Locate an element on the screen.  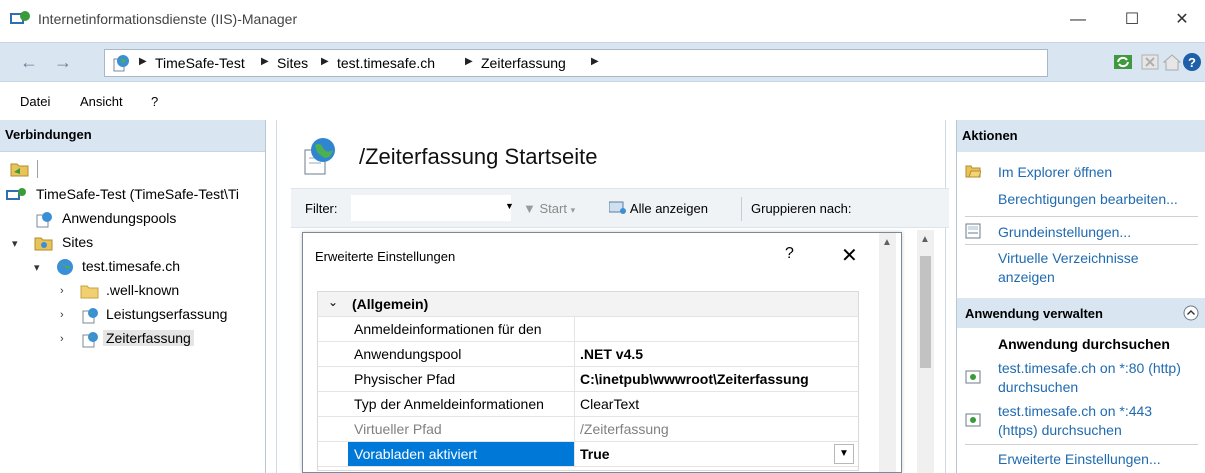
menu-help: ? is located at coordinates (154, 101).